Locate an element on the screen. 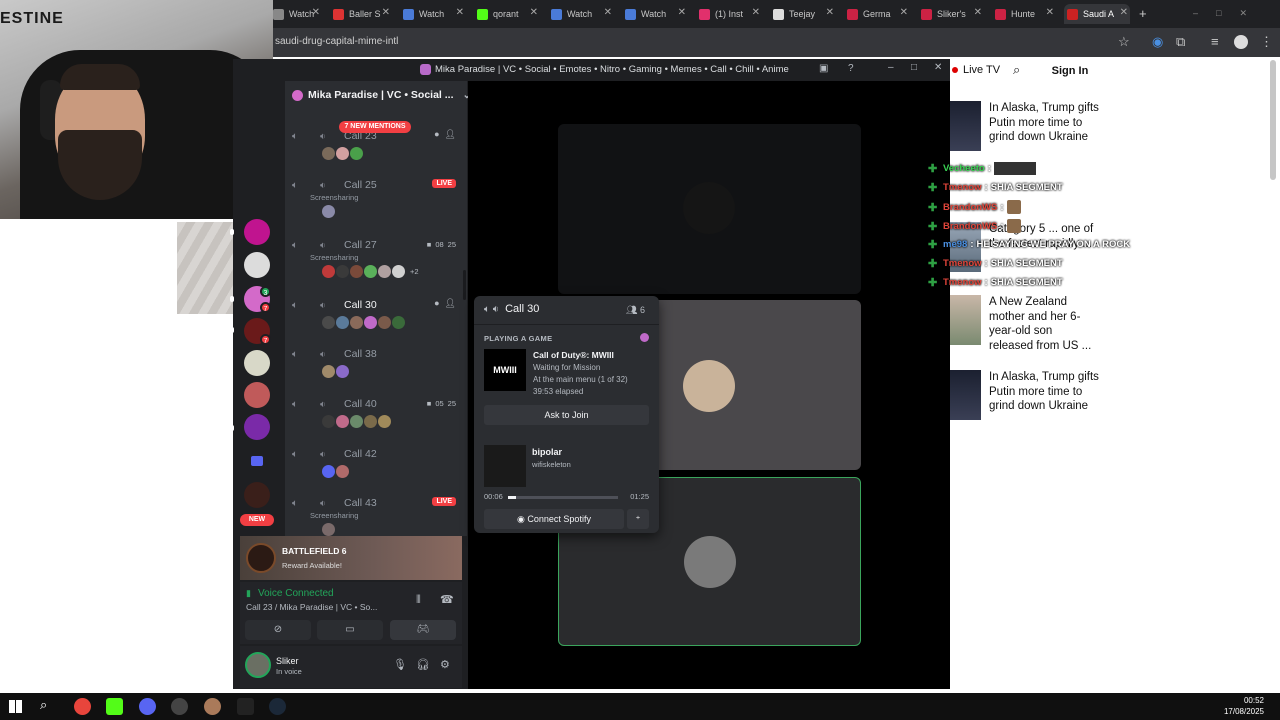 This screenshot has width=1280, height=720. close-icon: ✕ is located at coordinates (938, 67).